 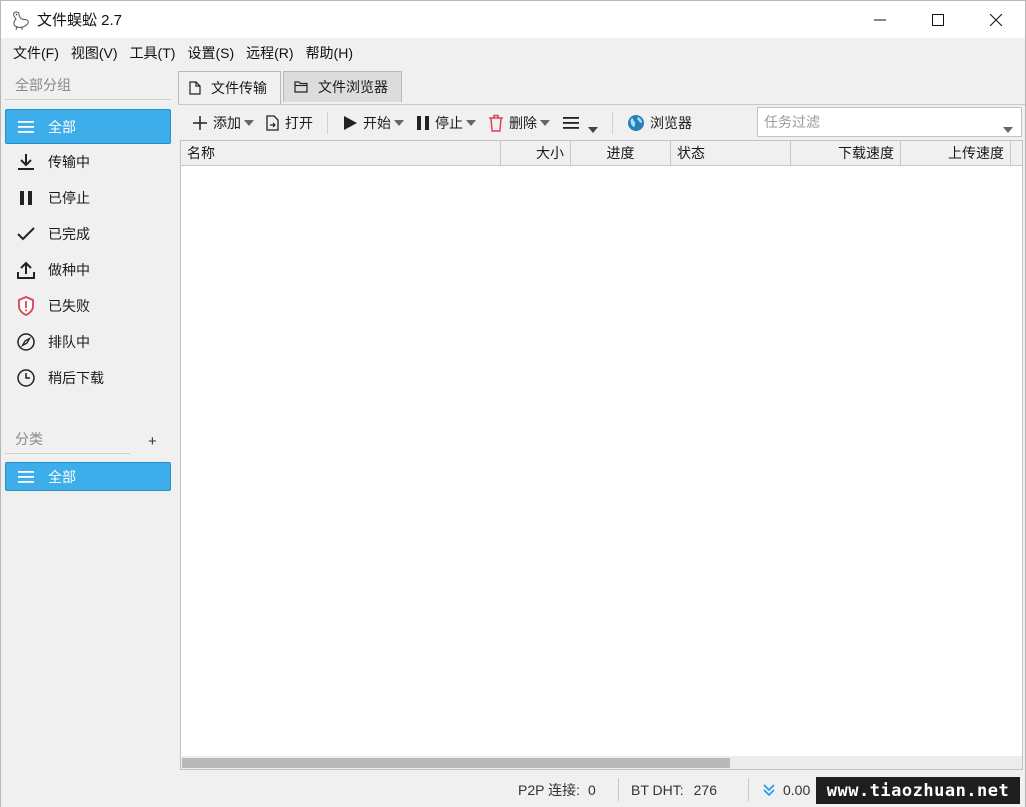 I want to click on sidebar-item-label: 排队中, so click(x=69, y=342).